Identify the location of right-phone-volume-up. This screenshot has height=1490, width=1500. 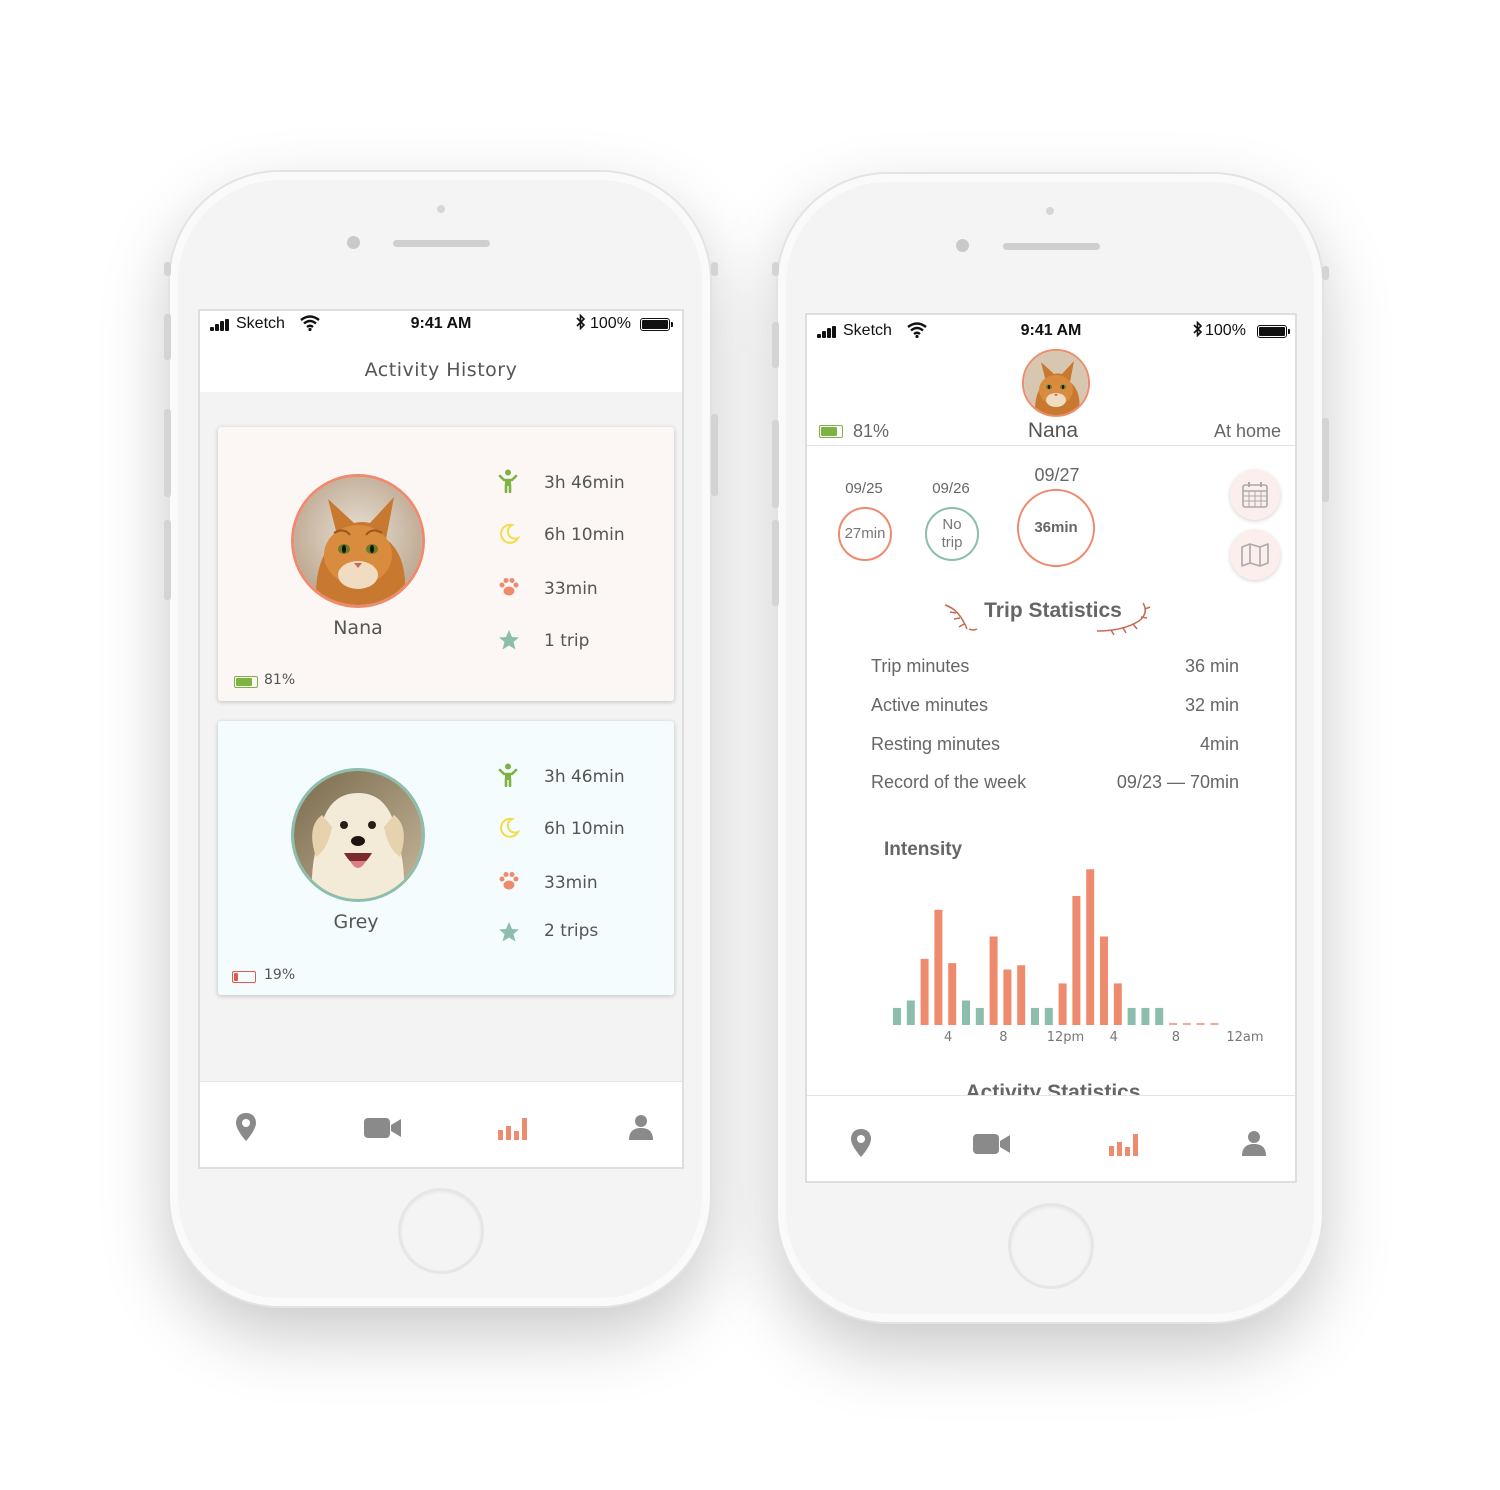
(775, 345).